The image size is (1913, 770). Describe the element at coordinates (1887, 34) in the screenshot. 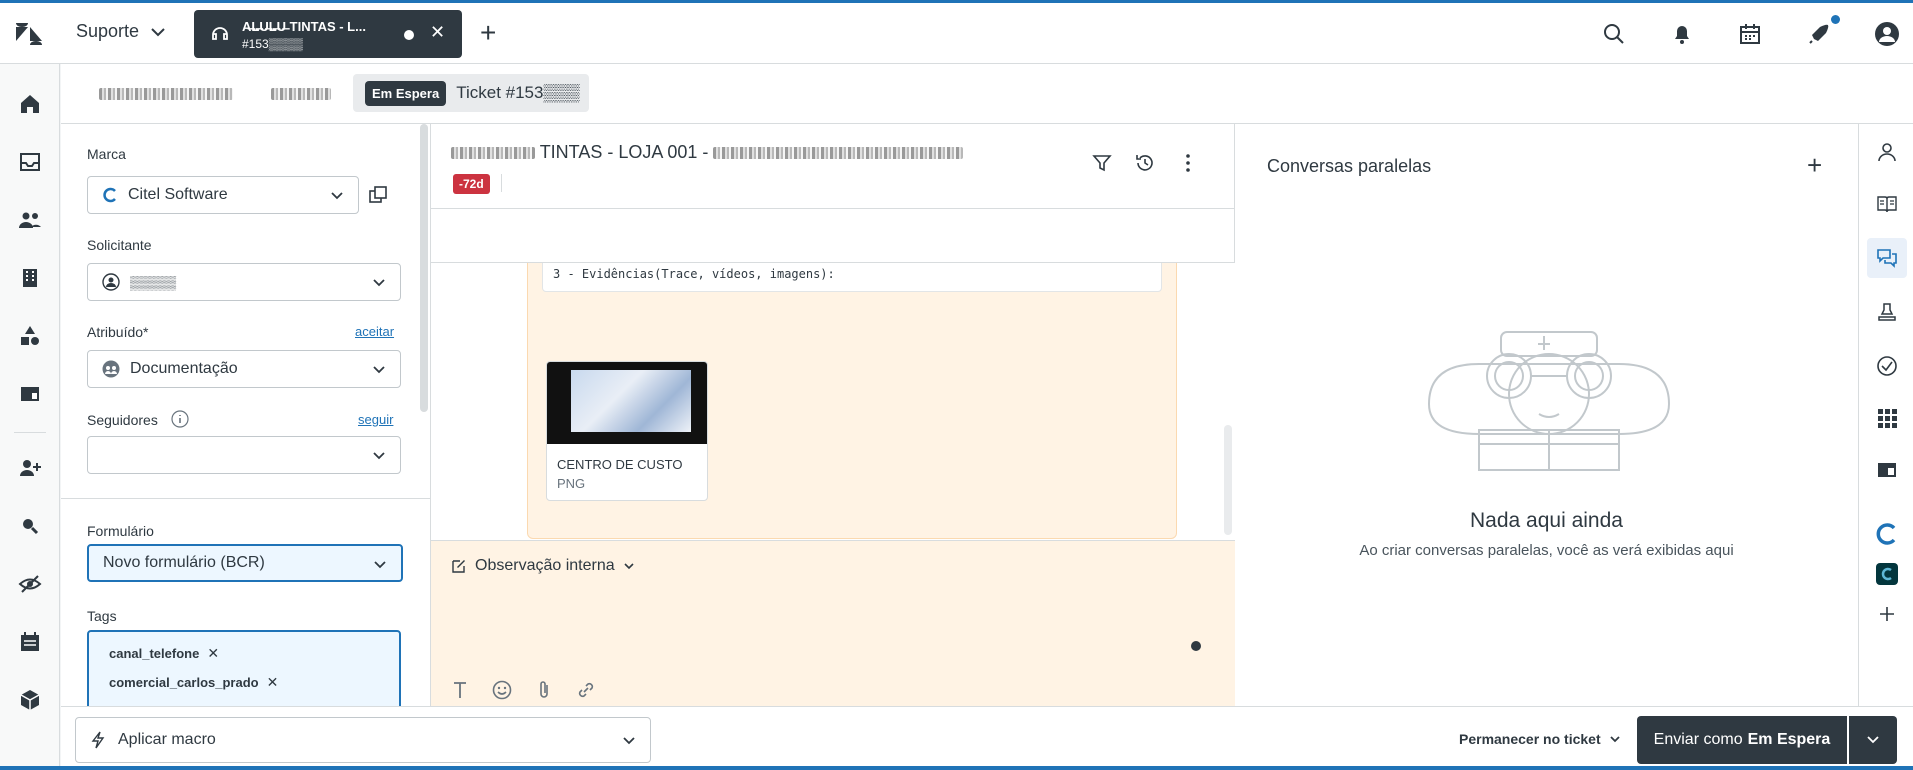

I see `avatar-icon` at that location.